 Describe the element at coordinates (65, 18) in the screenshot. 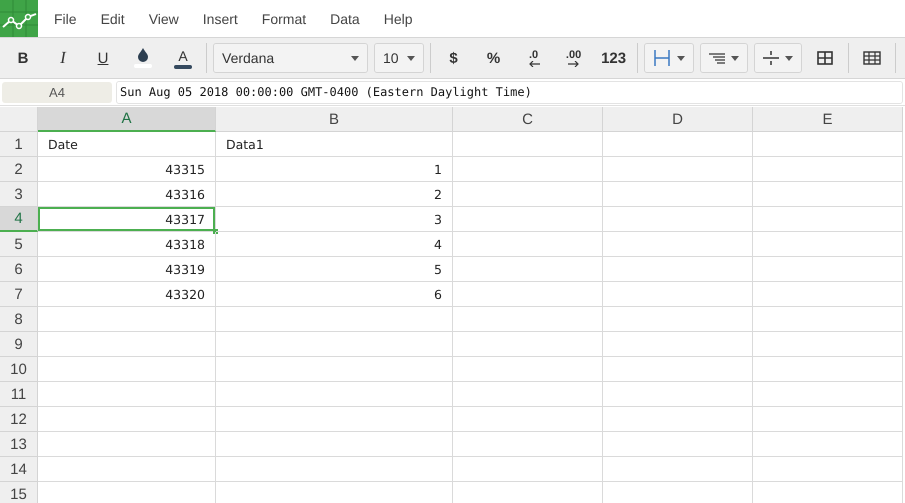

I see `menu-item: File` at that location.